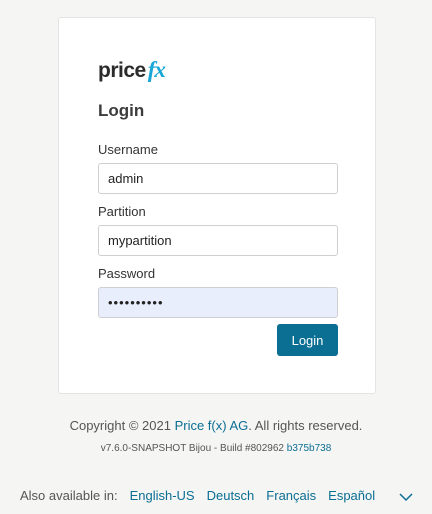 The width and height of the screenshot is (432, 514). What do you see at coordinates (305, 425) in the screenshot?
I see `copyright-suffix: . All rights reserved.` at bounding box center [305, 425].